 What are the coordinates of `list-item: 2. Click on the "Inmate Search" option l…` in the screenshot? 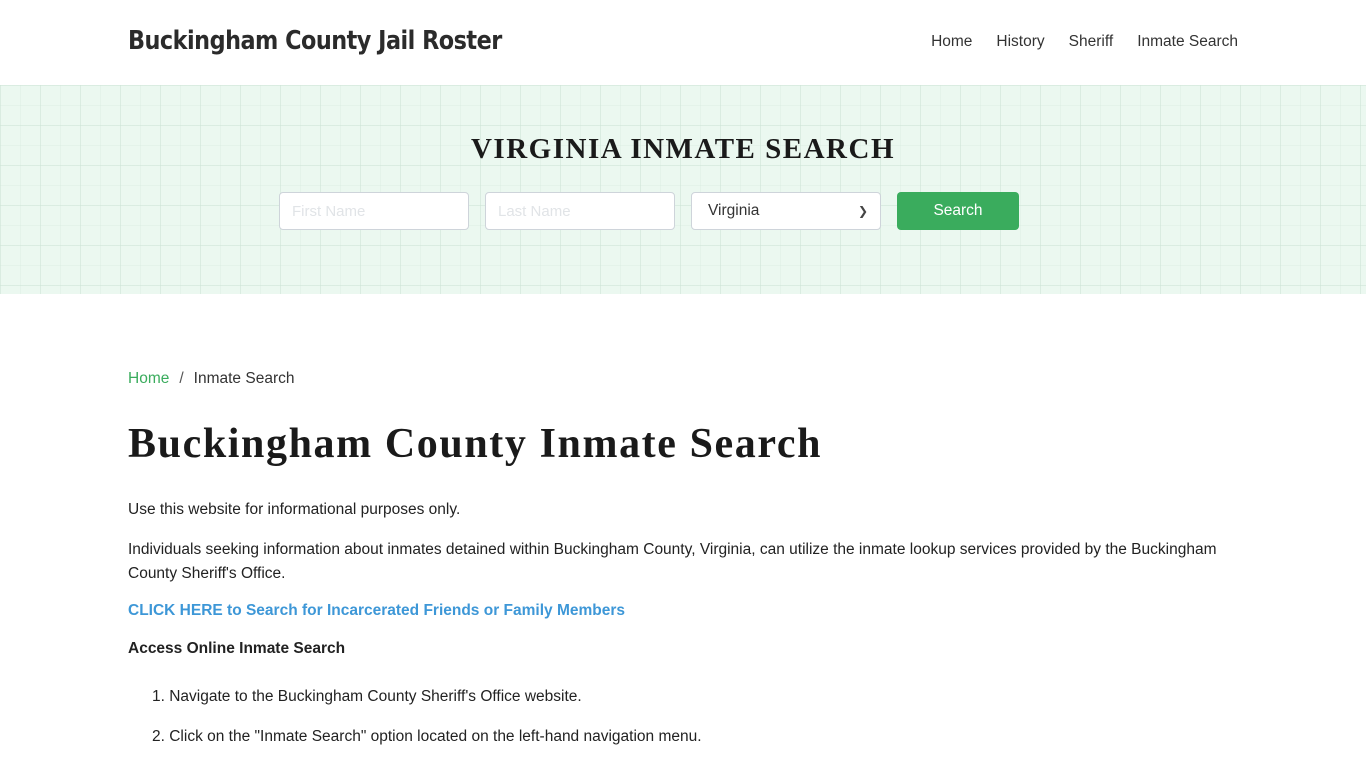 It's located at (427, 736).